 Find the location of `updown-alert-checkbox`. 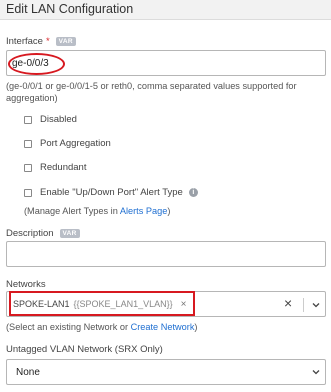

updown-alert-checkbox is located at coordinates (28, 192).